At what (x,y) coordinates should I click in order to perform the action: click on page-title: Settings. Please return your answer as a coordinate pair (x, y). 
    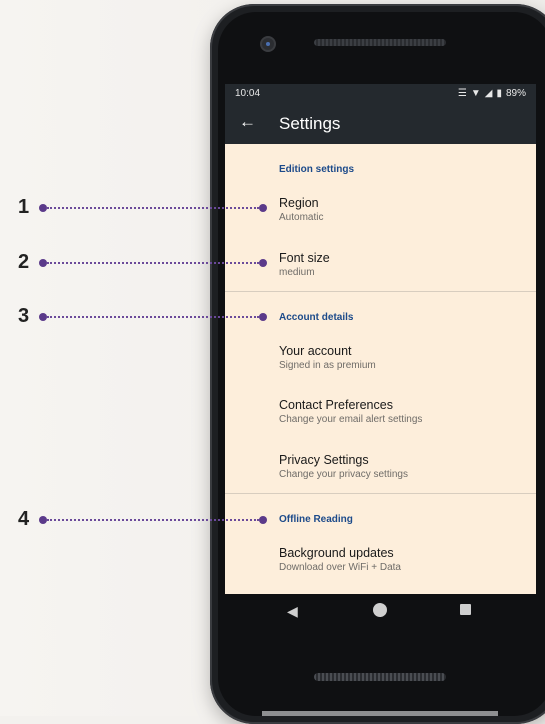
    Looking at the image, I should click on (310, 123).